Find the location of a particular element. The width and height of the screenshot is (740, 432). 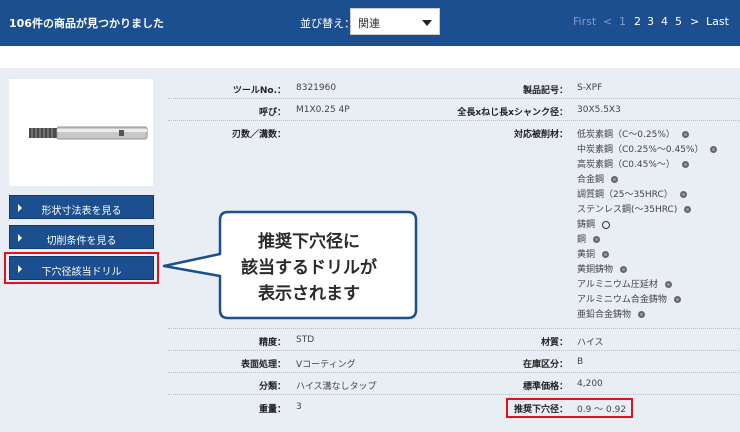

pager-page-3: 3 is located at coordinates (650, 21).